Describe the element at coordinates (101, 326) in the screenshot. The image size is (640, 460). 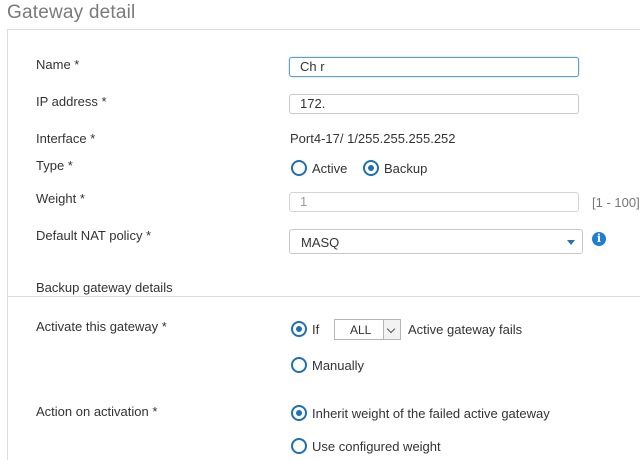
I see `activate-gateway-label: Activate this gateway *` at that location.